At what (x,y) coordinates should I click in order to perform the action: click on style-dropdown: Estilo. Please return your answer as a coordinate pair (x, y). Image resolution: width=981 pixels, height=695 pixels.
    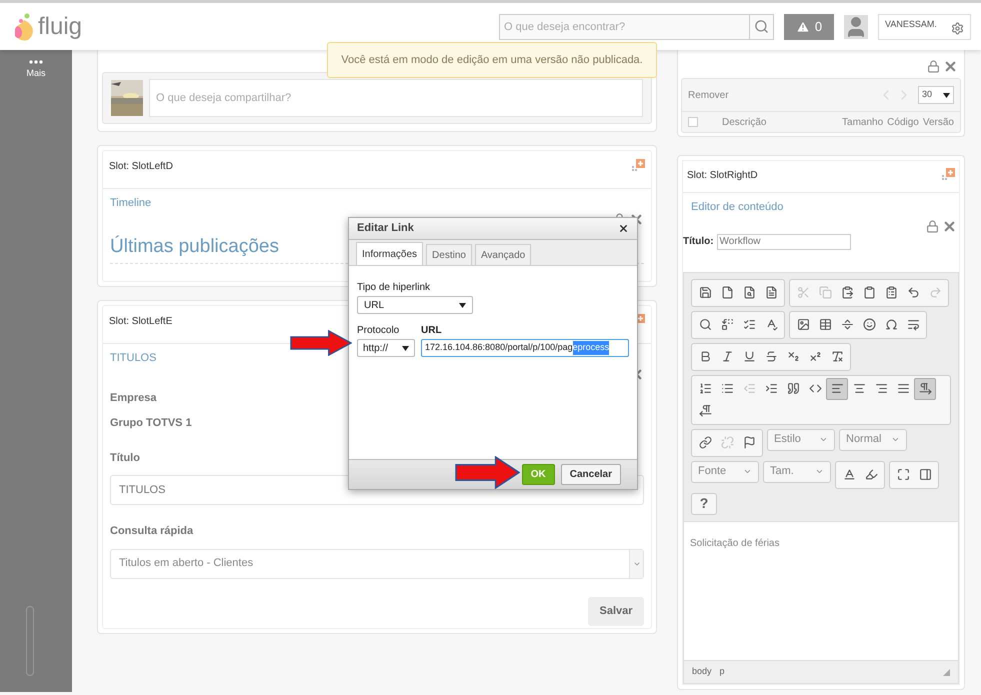
    Looking at the image, I should click on (801, 439).